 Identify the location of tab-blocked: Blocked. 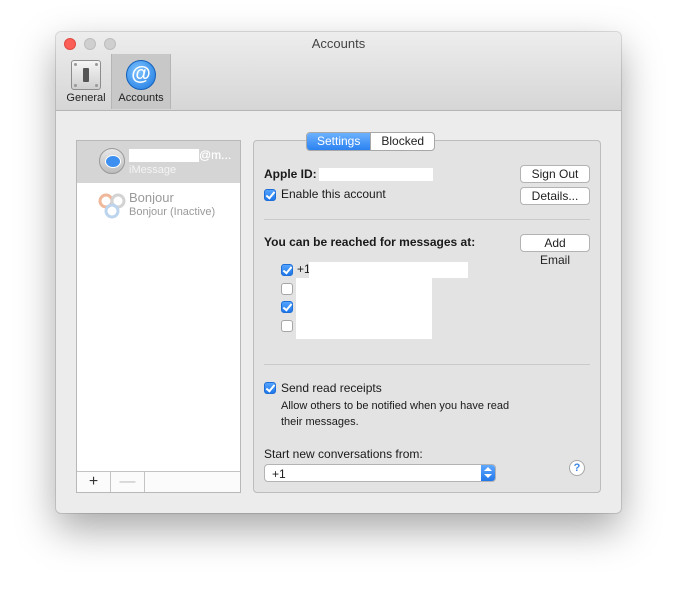
(402, 141).